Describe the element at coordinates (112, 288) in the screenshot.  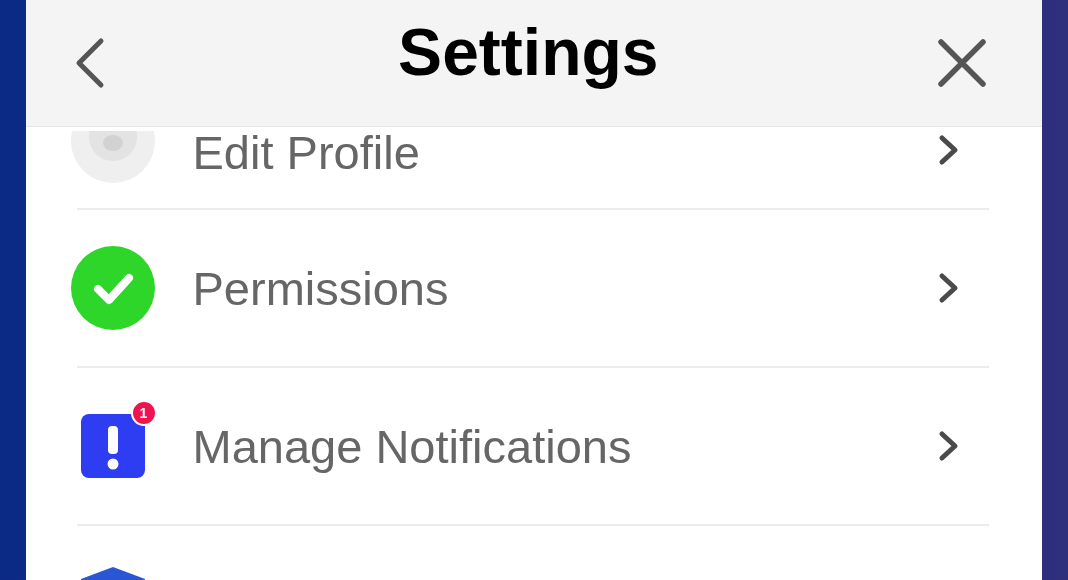
I see `check-icon` at that location.